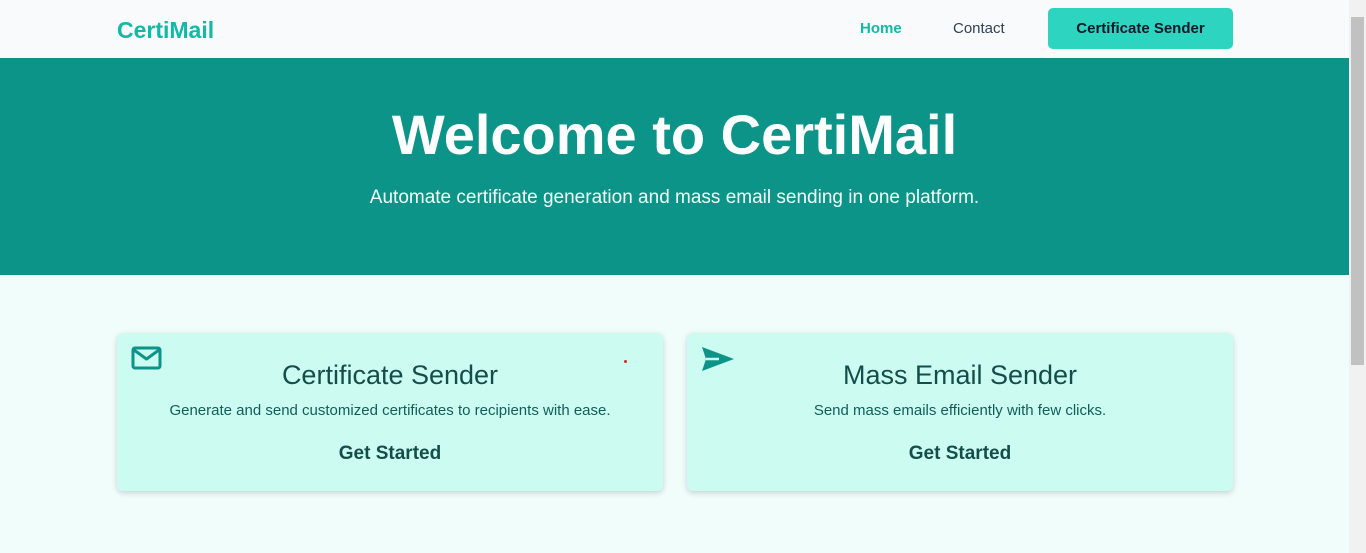 This screenshot has height=553, width=1366. What do you see at coordinates (625, 361) in the screenshot?
I see `decorative-dot` at bounding box center [625, 361].